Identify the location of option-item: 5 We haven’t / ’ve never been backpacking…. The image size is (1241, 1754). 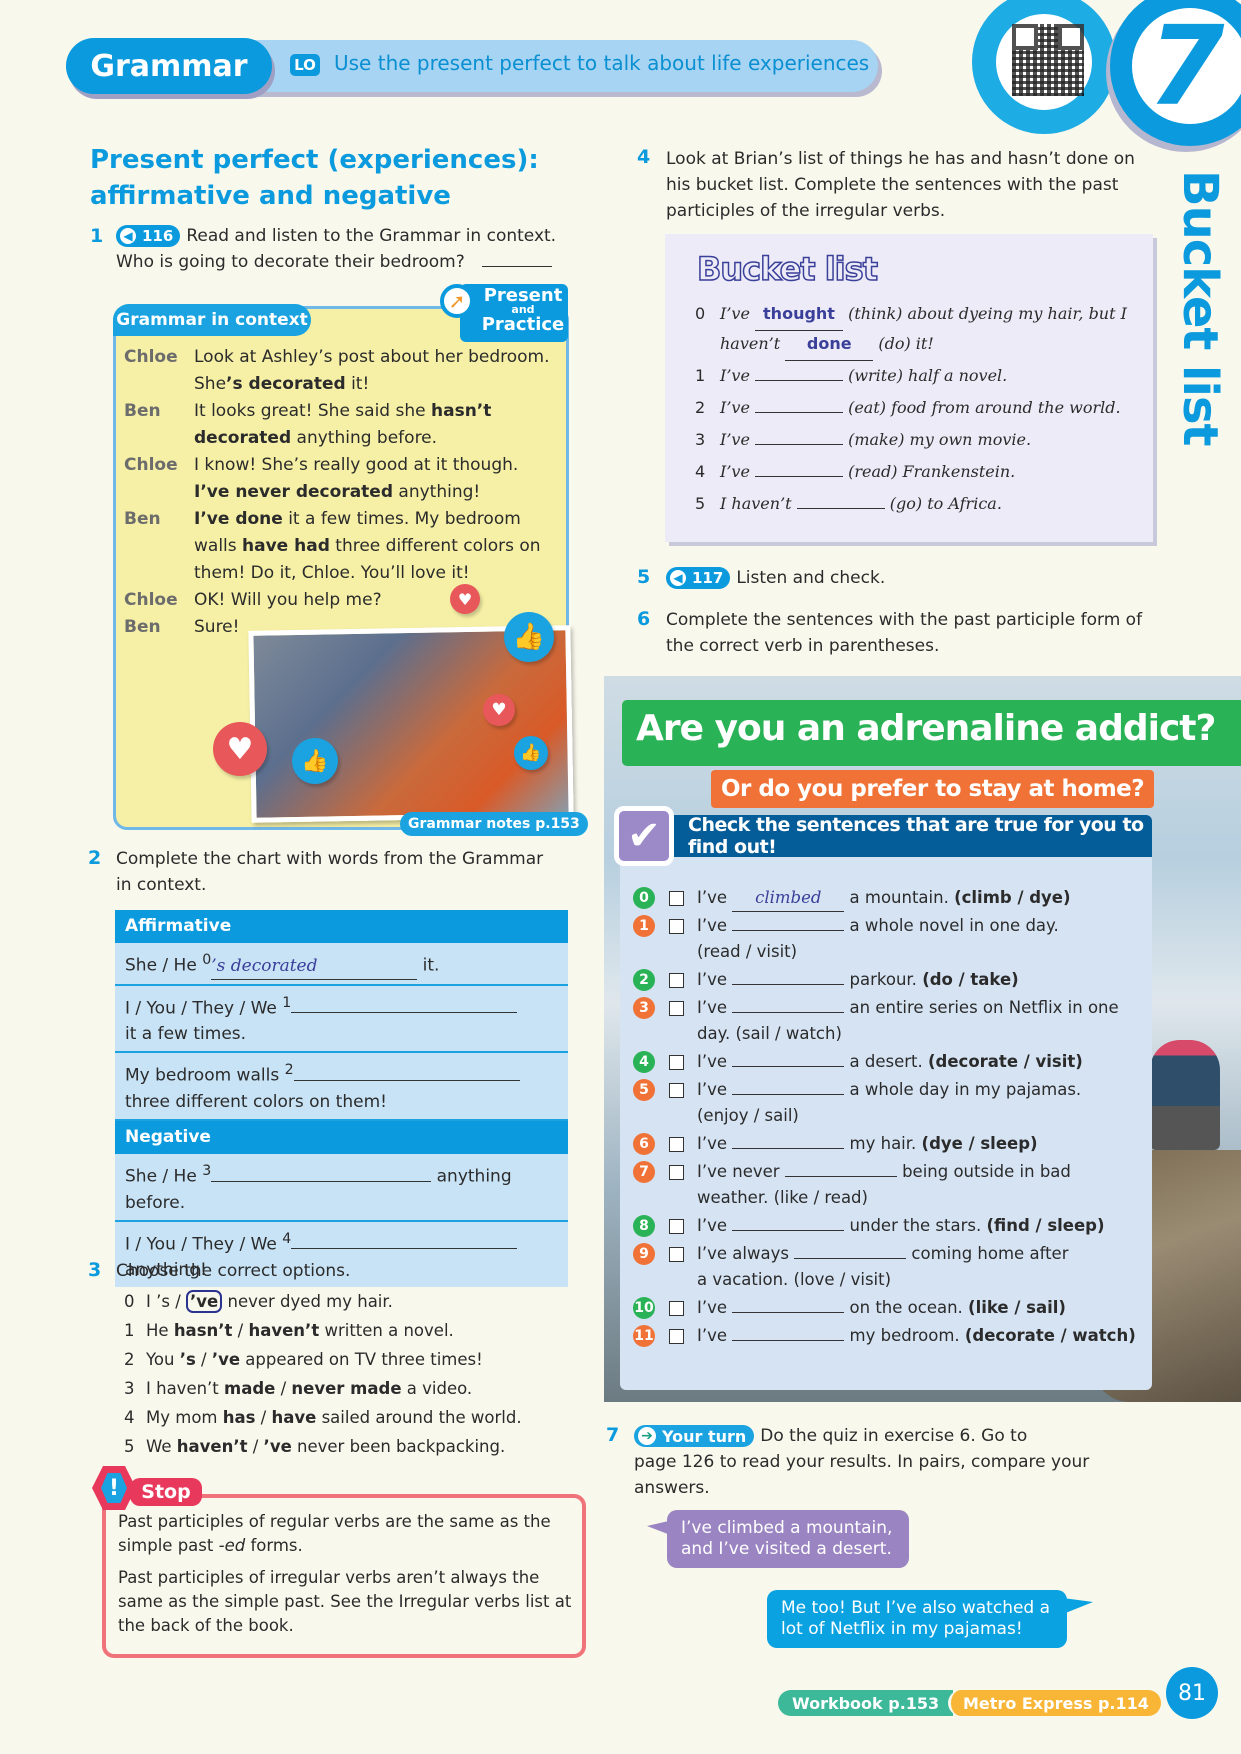
(323, 1446).